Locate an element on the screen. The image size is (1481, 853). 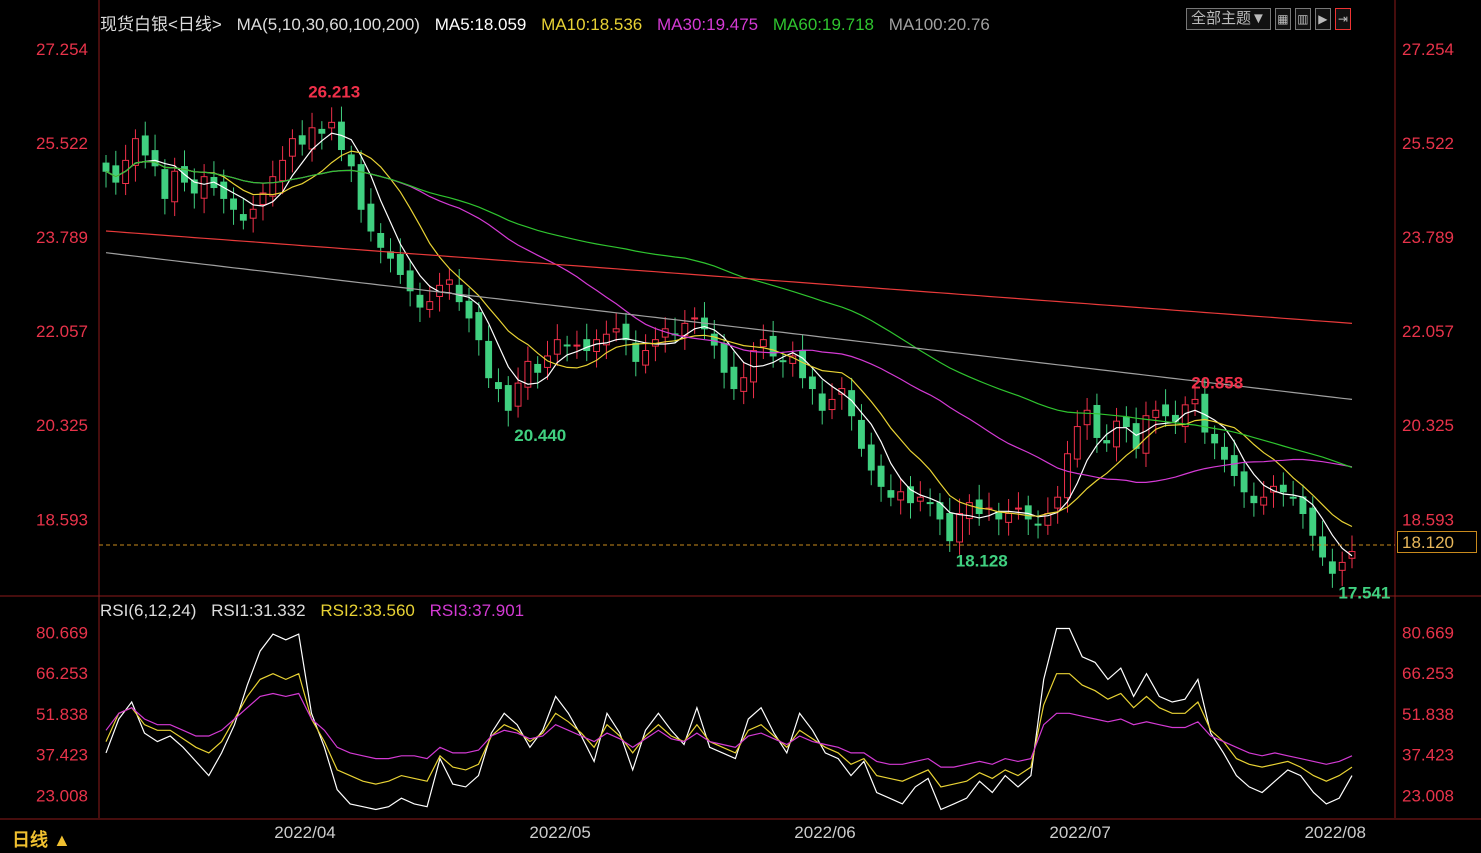
extreme-label: 26.213 is located at coordinates (334, 91).